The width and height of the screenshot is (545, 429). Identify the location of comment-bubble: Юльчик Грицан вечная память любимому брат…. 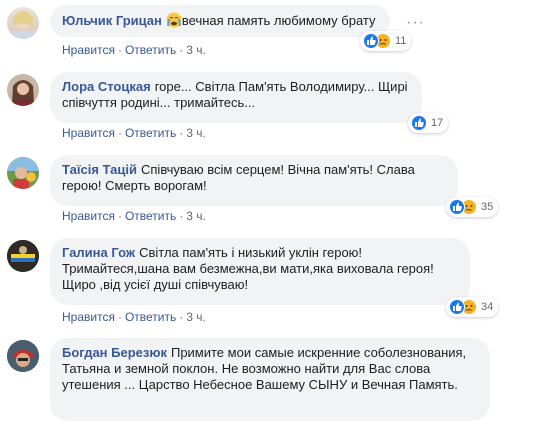
(220, 21).